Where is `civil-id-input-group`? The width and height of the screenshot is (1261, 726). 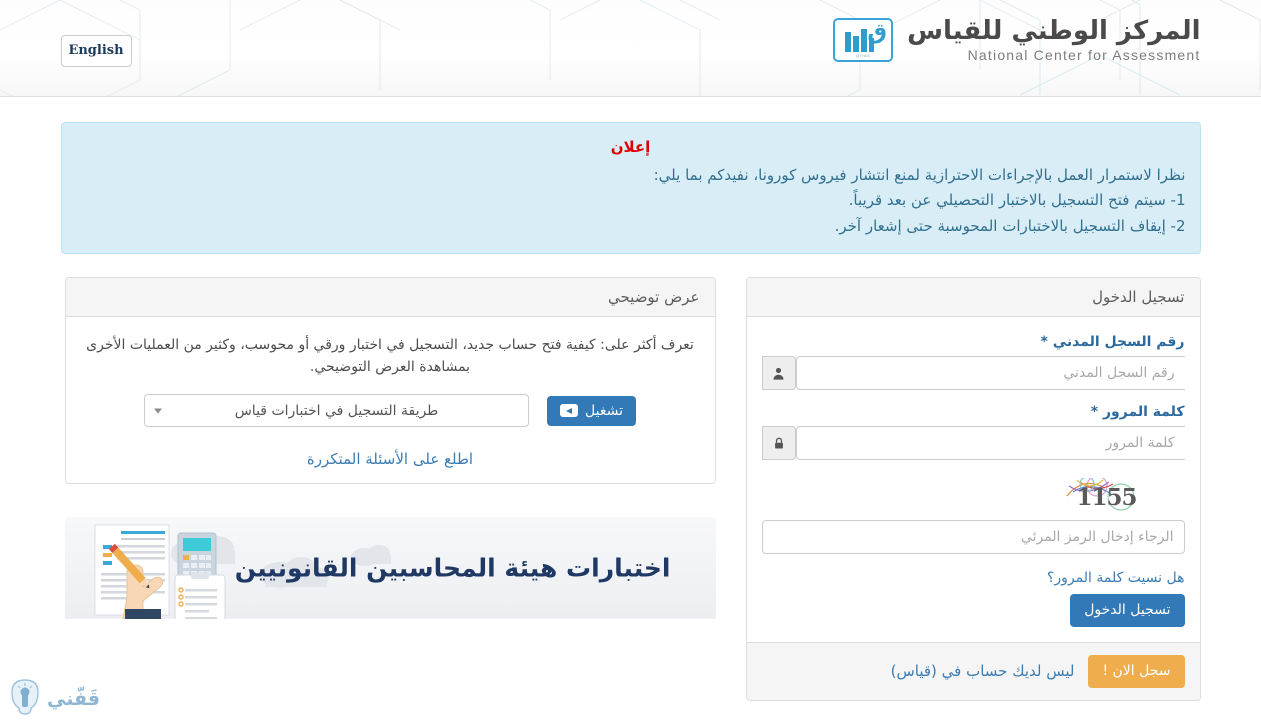
civil-id-input-group is located at coordinates (973, 373).